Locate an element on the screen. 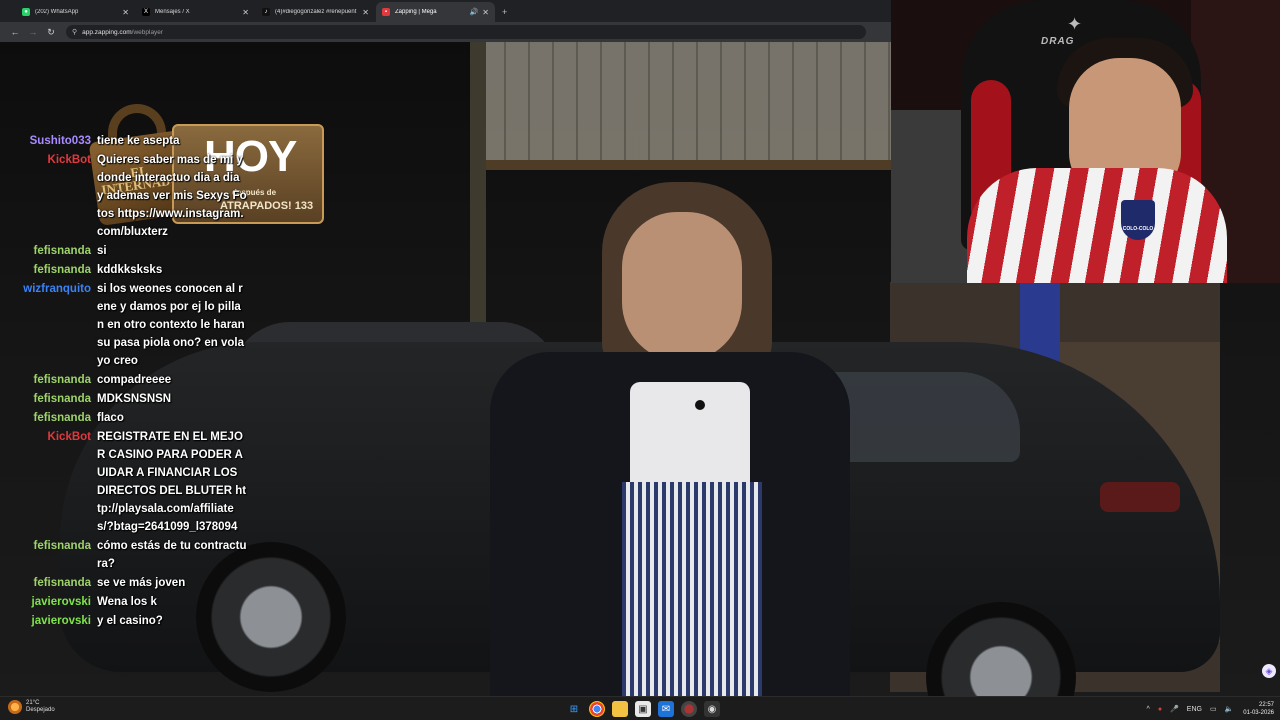  chat-username: wizfranquito is located at coordinates (48, 289).